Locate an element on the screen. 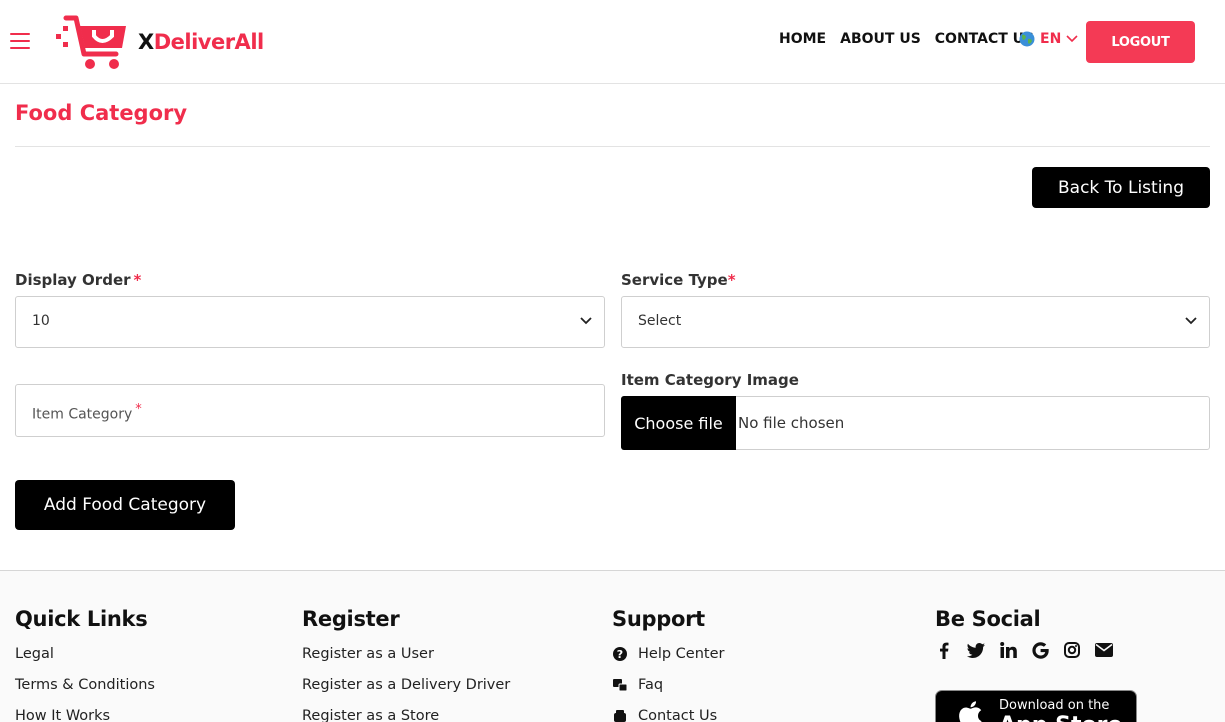 The height and width of the screenshot is (722, 1225). main-nav: HOME ABOUT US CONTACT US is located at coordinates (906, 39).